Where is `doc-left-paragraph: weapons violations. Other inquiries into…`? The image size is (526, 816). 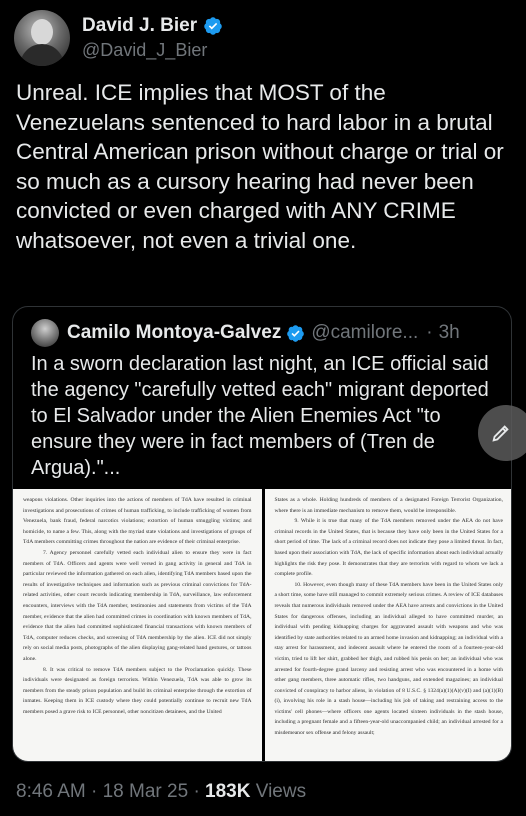 doc-left-paragraph: weapons violations. Other inquiries into… is located at coordinates (137, 521).